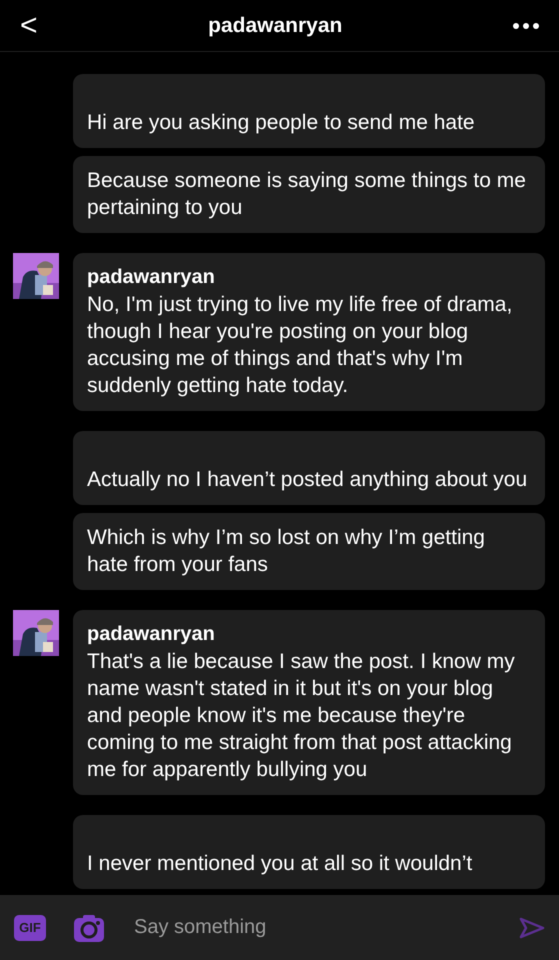  Describe the element at coordinates (300, 345) in the screenshot. I see `message-text: No, I'm just trying to live my life free of drama, though I hear you're posting on your blog accusing me of things and that's why I'm suddenly getting hate today.` at that location.